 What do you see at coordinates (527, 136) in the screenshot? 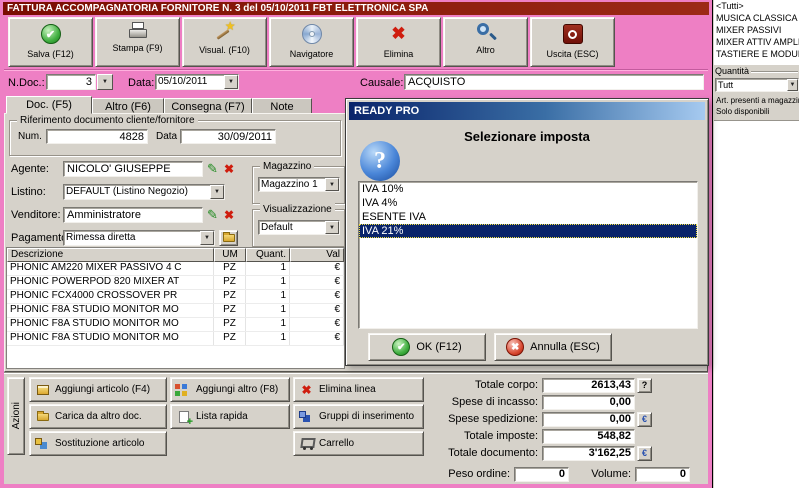
I see `dialog-heading: Selezionare imposta` at bounding box center [527, 136].